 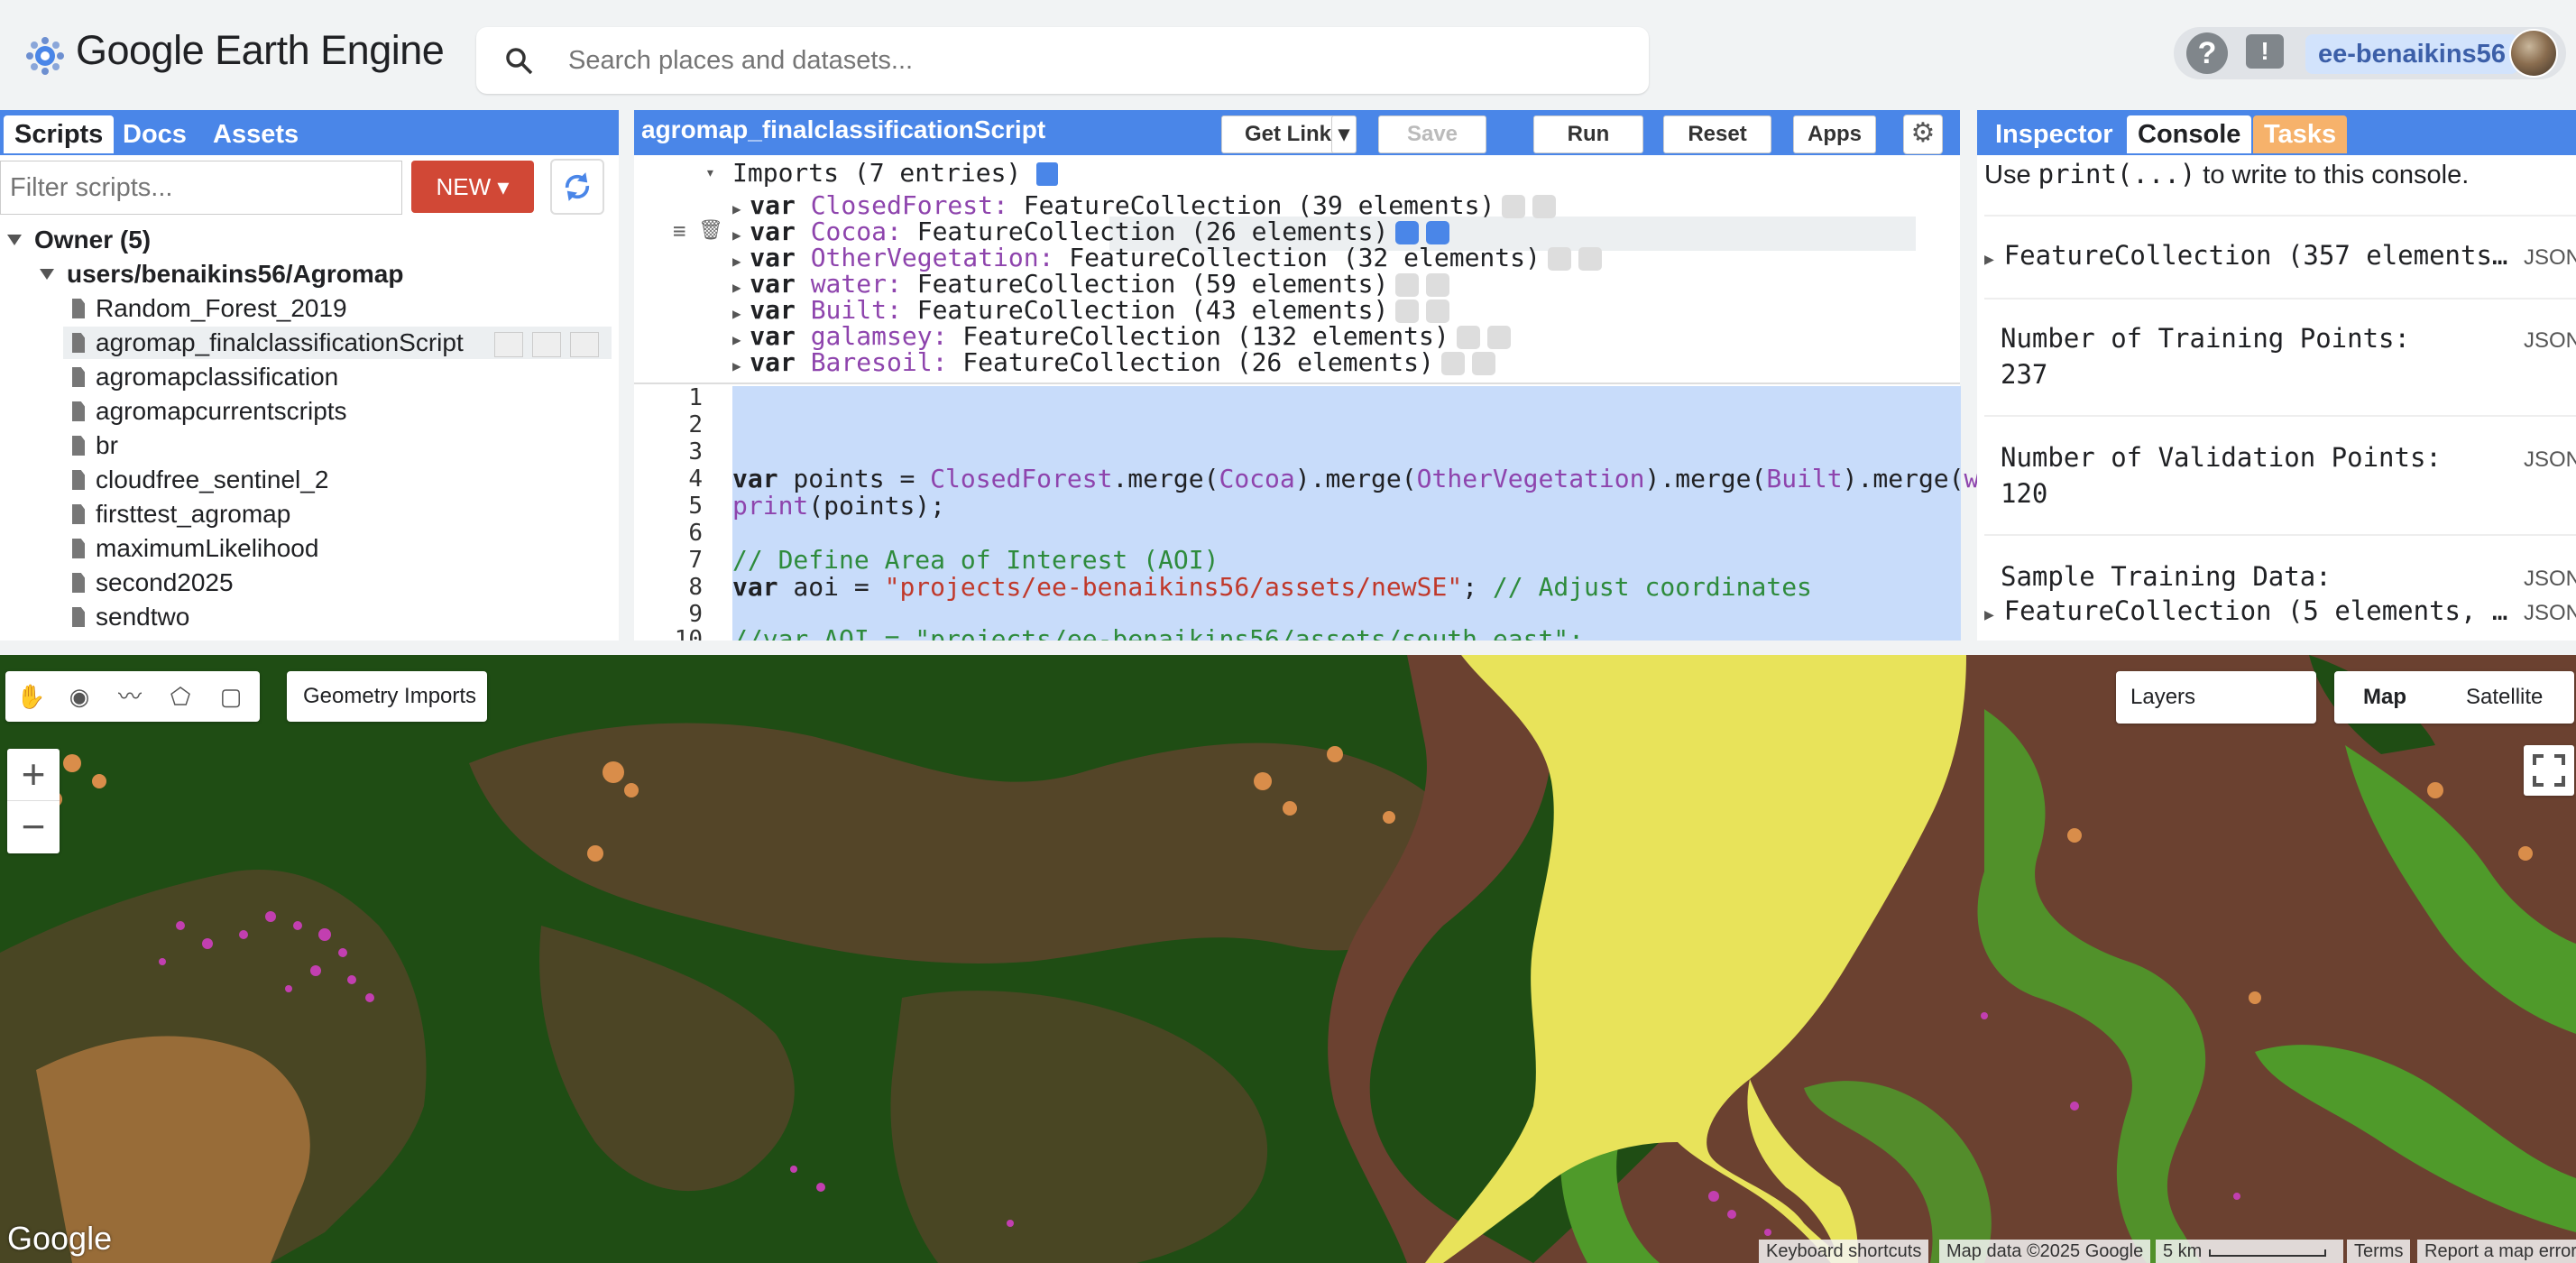 I want to click on apps-button: Apps, so click(x=1834, y=134).